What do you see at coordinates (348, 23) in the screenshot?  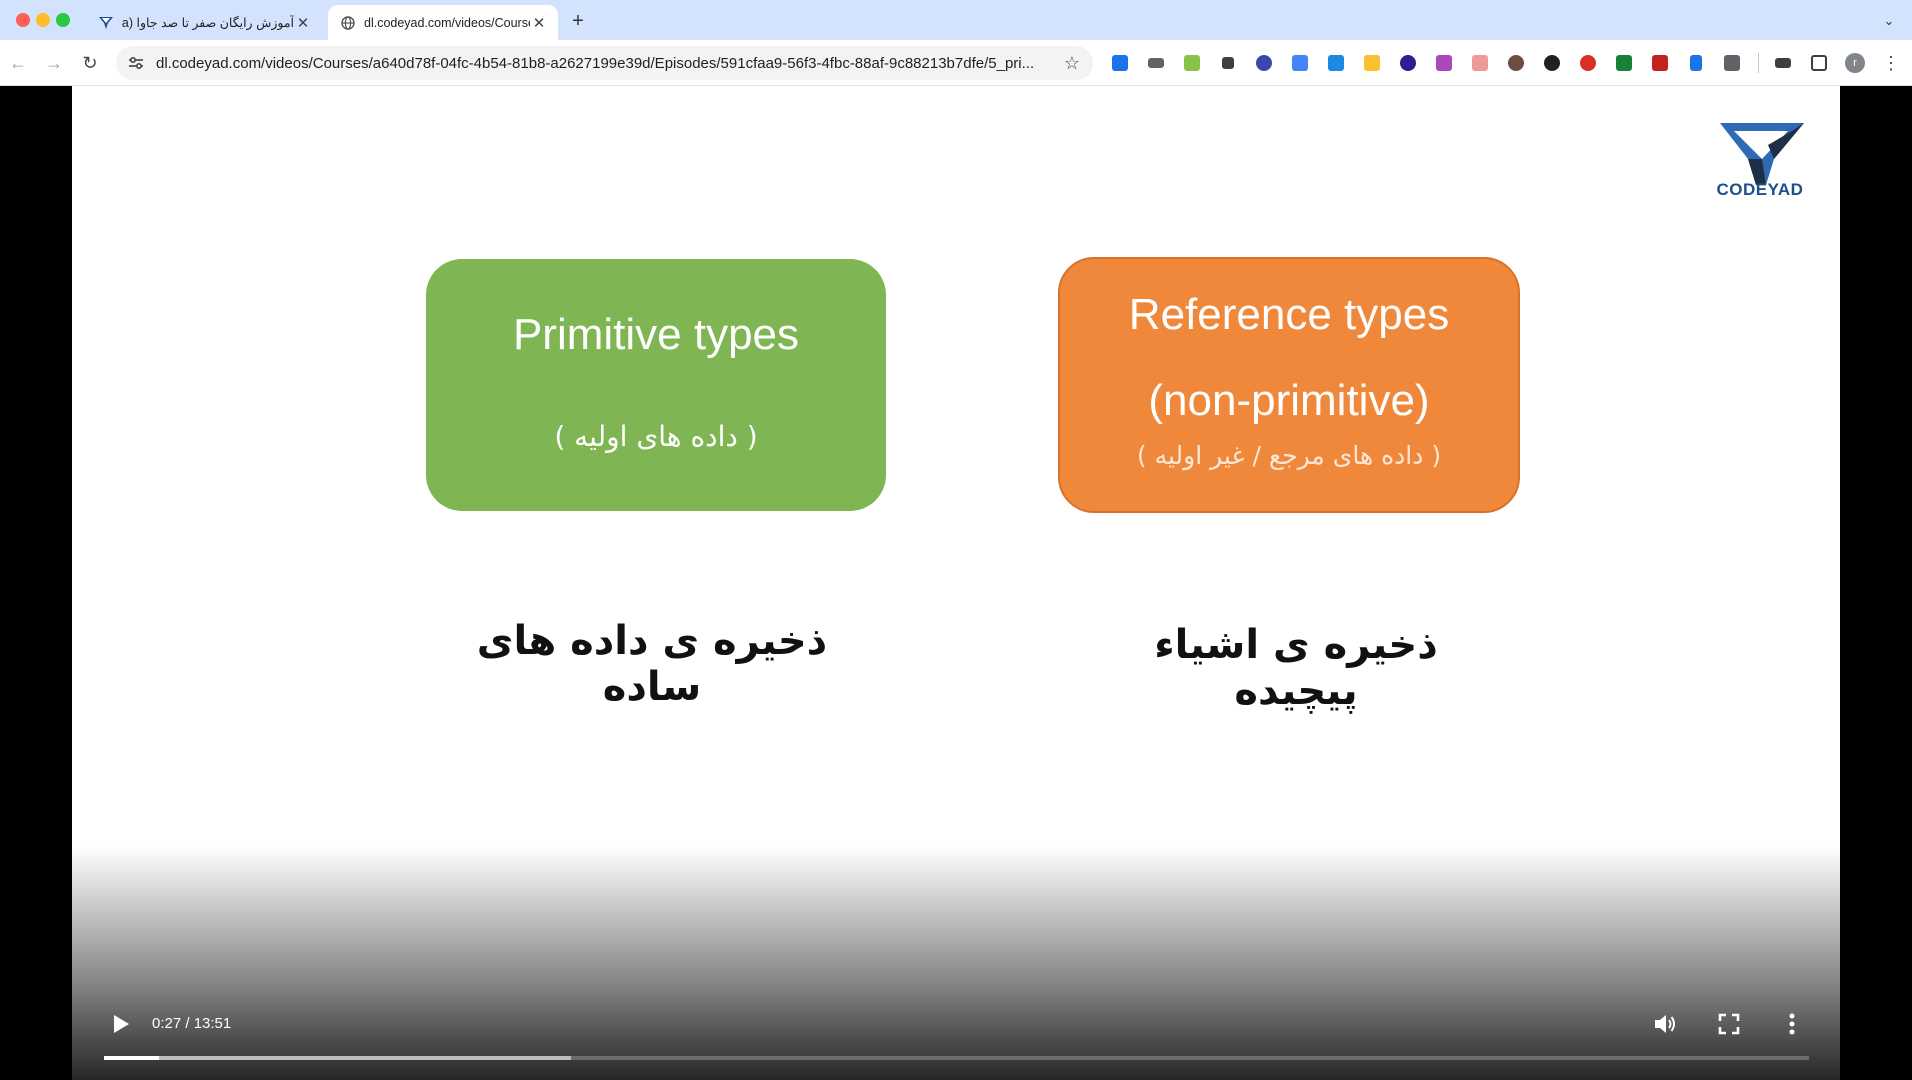 I see `globe-icon` at bounding box center [348, 23].